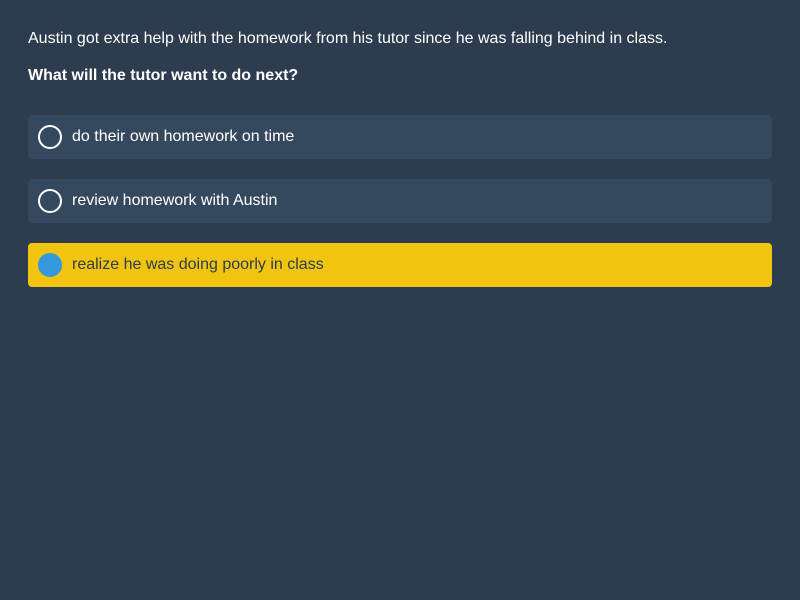 This screenshot has height=600, width=800. What do you see at coordinates (175, 200) in the screenshot?
I see `answer-label: review homework with Austin` at bounding box center [175, 200].